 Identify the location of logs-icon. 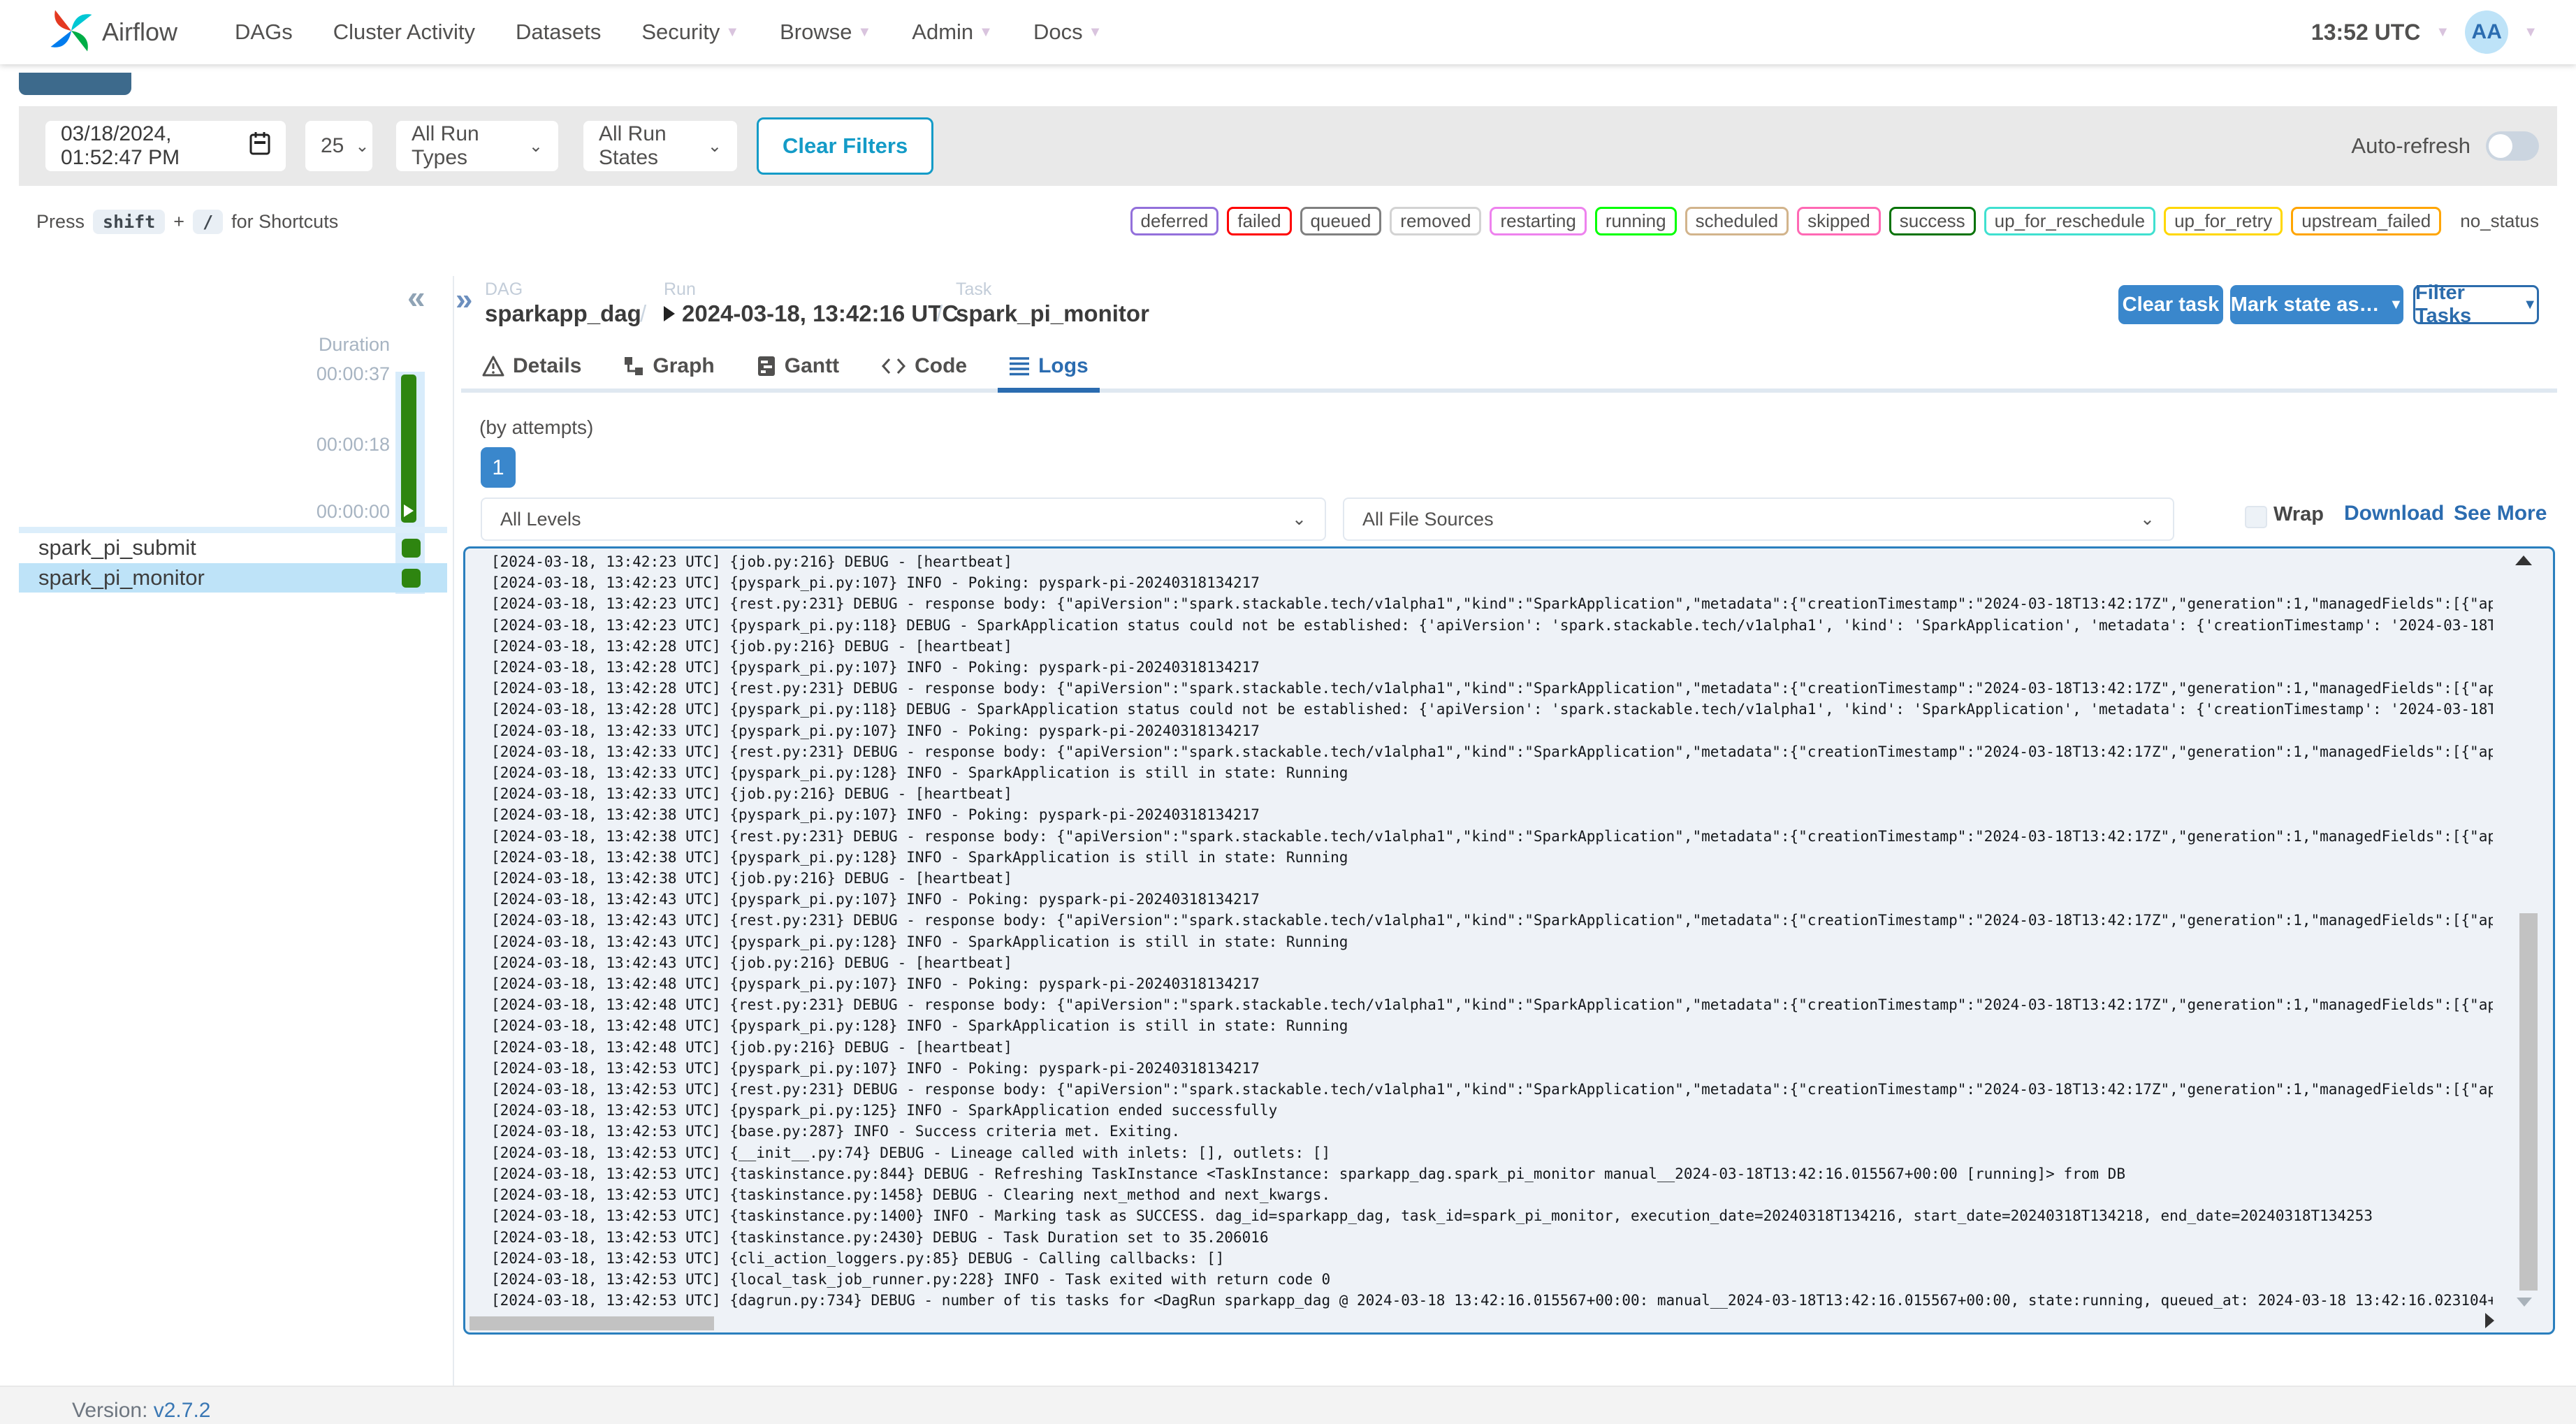
(1019, 366).